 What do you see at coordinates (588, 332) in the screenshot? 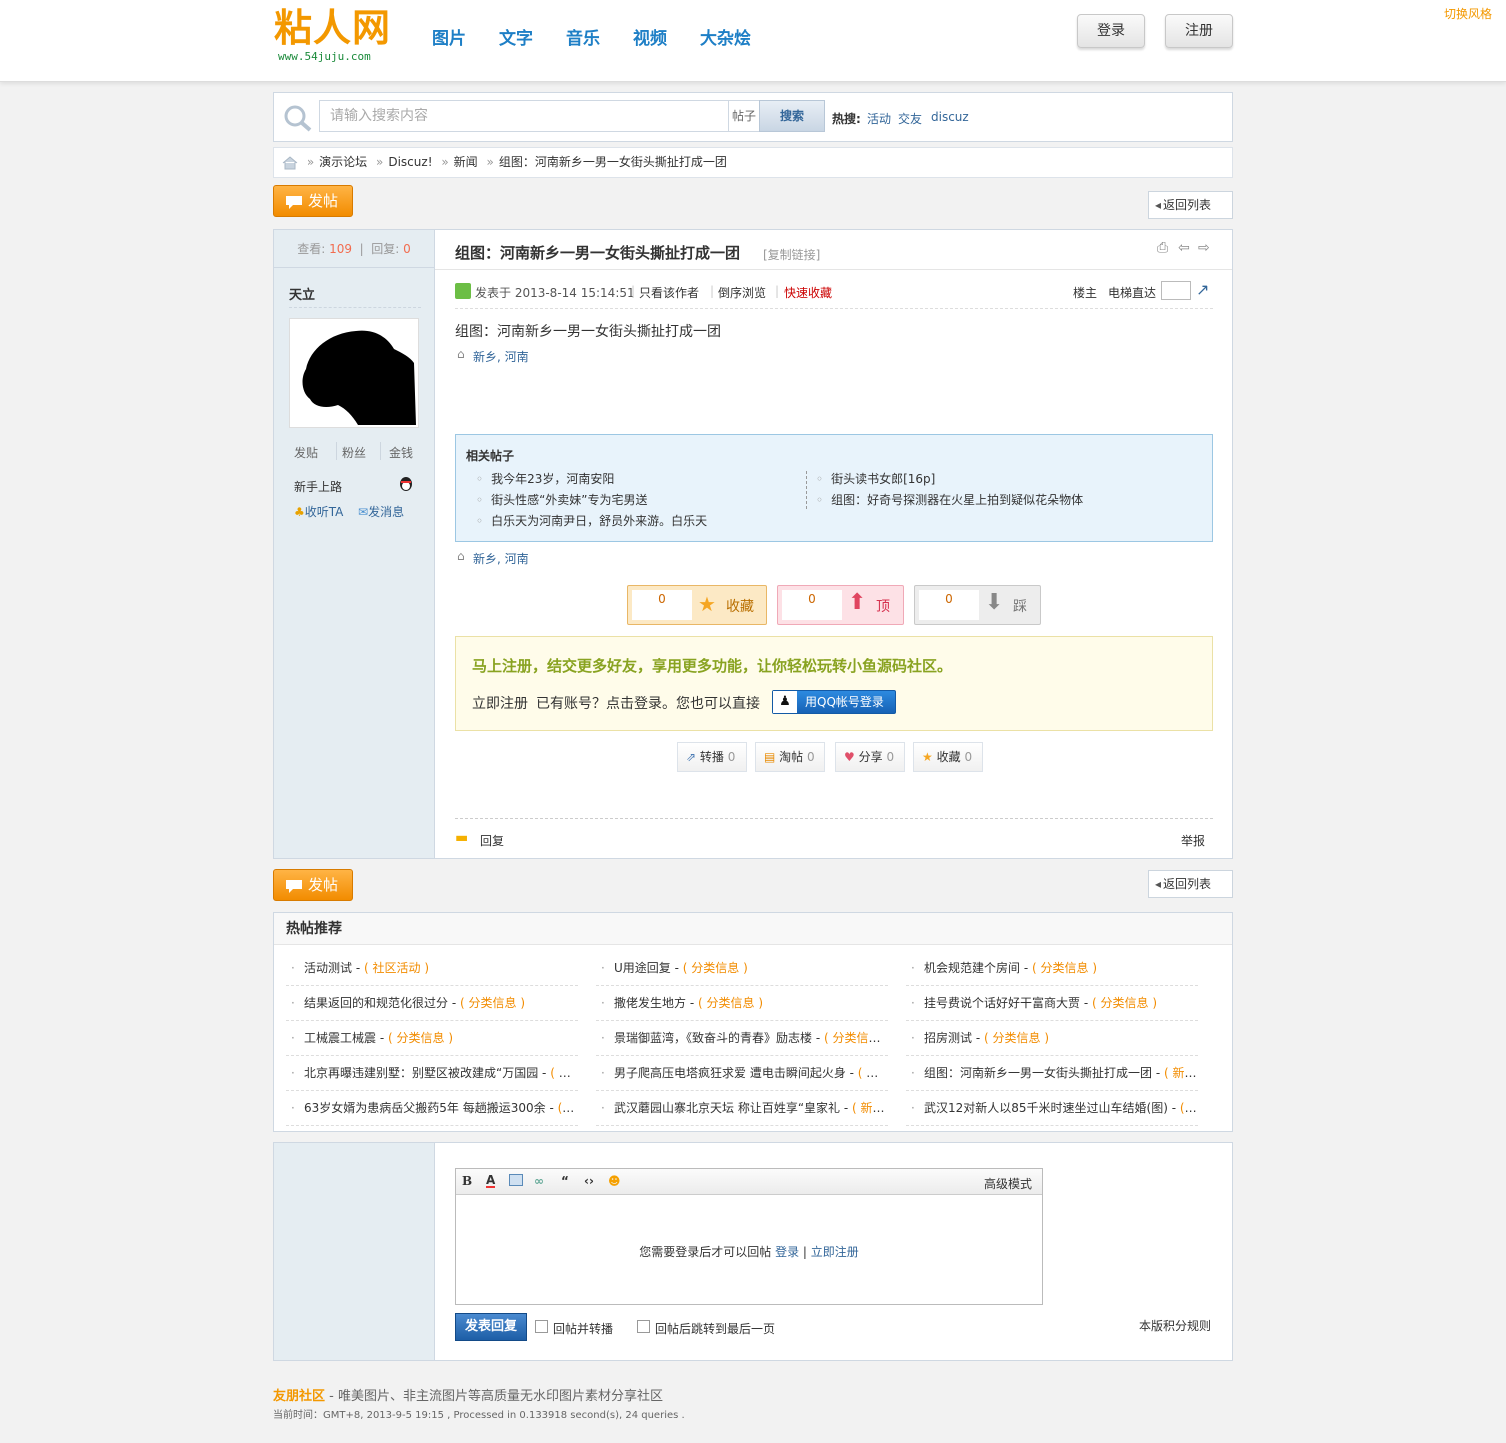
I see `post-content: 组图：河南新乡一男一女街头撕扯打成一团` at bounding box center [588, 332].